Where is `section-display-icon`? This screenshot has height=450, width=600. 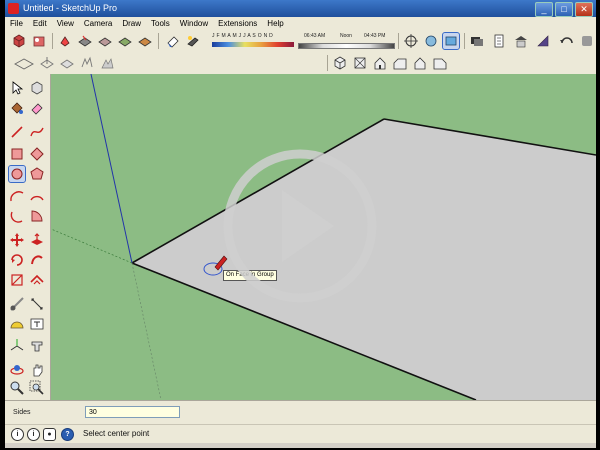
section-display-icon is located at coordinates (47, 63).